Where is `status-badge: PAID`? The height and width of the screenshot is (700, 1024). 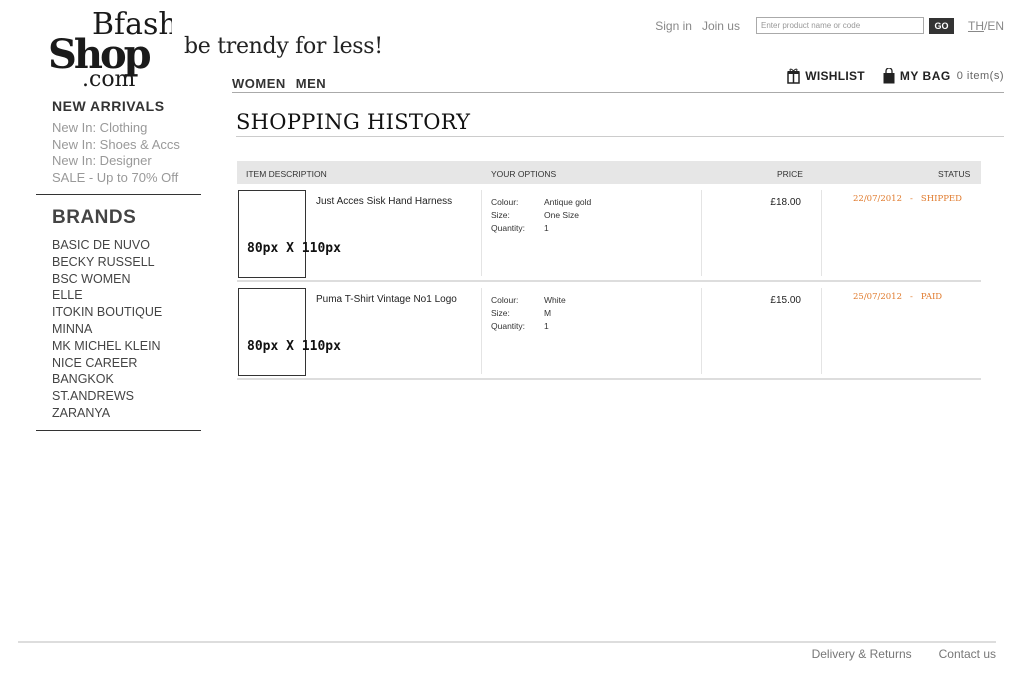
status-badge: PAID is located at coordinates (931, 297).